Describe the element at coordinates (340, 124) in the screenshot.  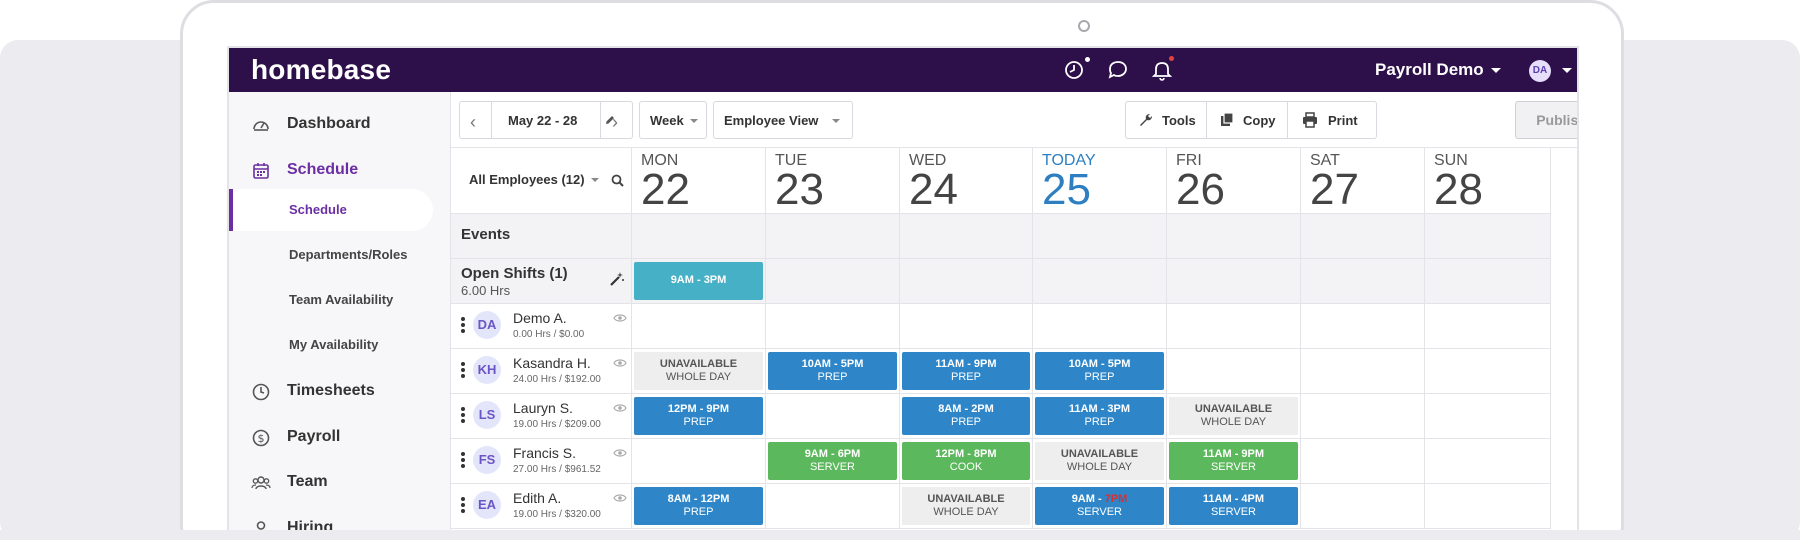
I see `sidebar-item-dashboard: Dashboard` at that location.